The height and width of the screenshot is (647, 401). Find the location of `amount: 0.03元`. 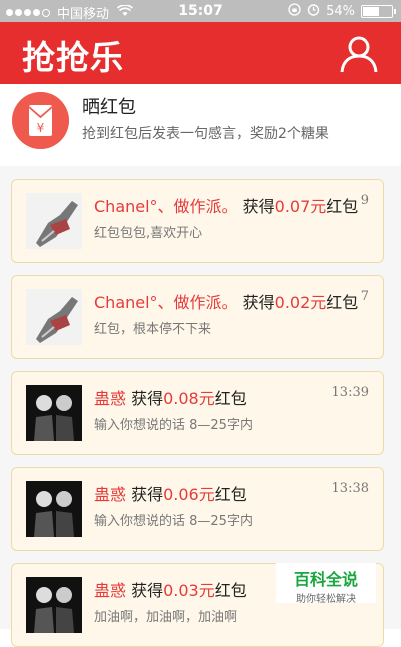

amount: 0.03元 is located at coordinates (189, 590).